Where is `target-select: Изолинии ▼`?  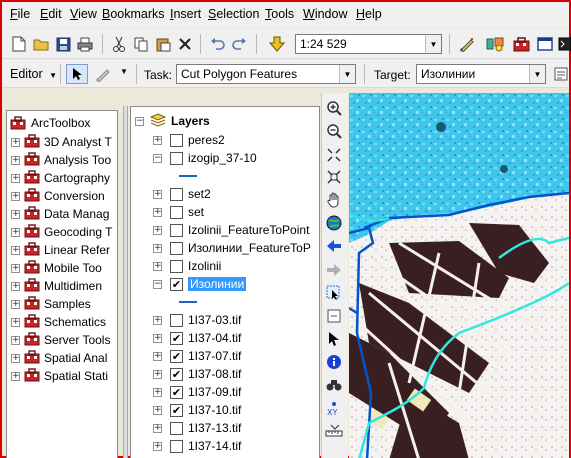
target-select: Изолинии ▼ is located at coordinates (481, 74).